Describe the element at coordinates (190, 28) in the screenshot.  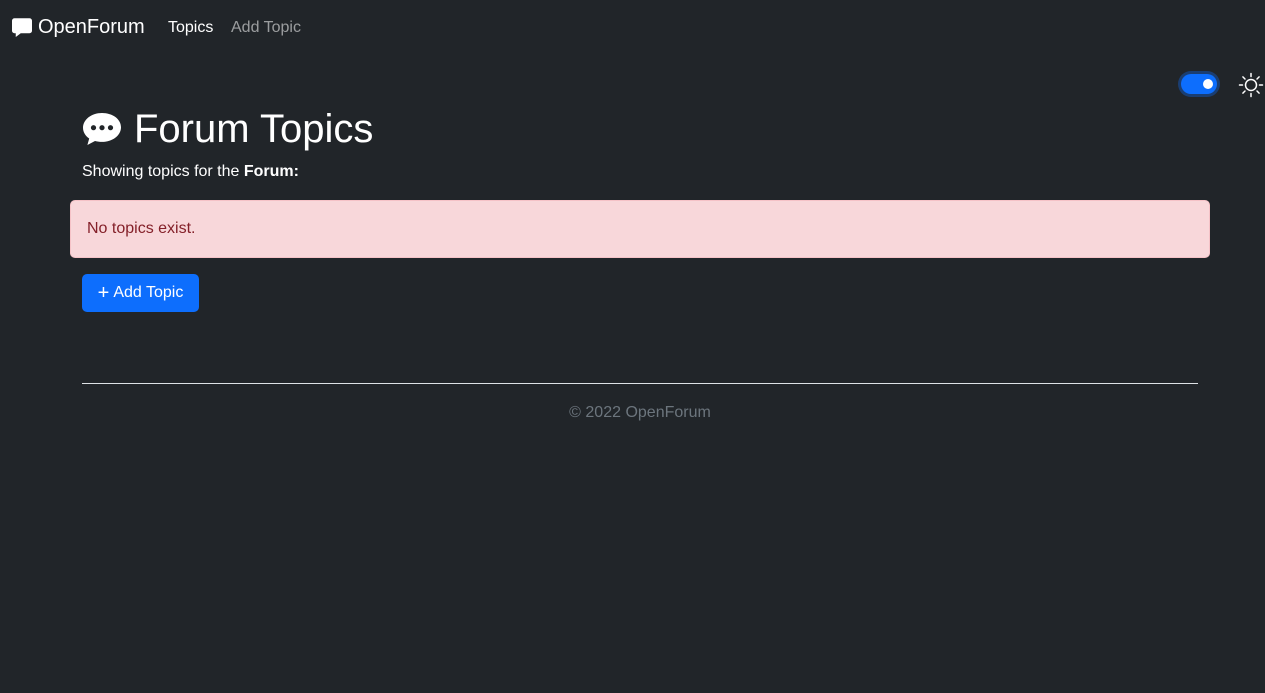
I see `nav-topics-link: Topics` at that location.